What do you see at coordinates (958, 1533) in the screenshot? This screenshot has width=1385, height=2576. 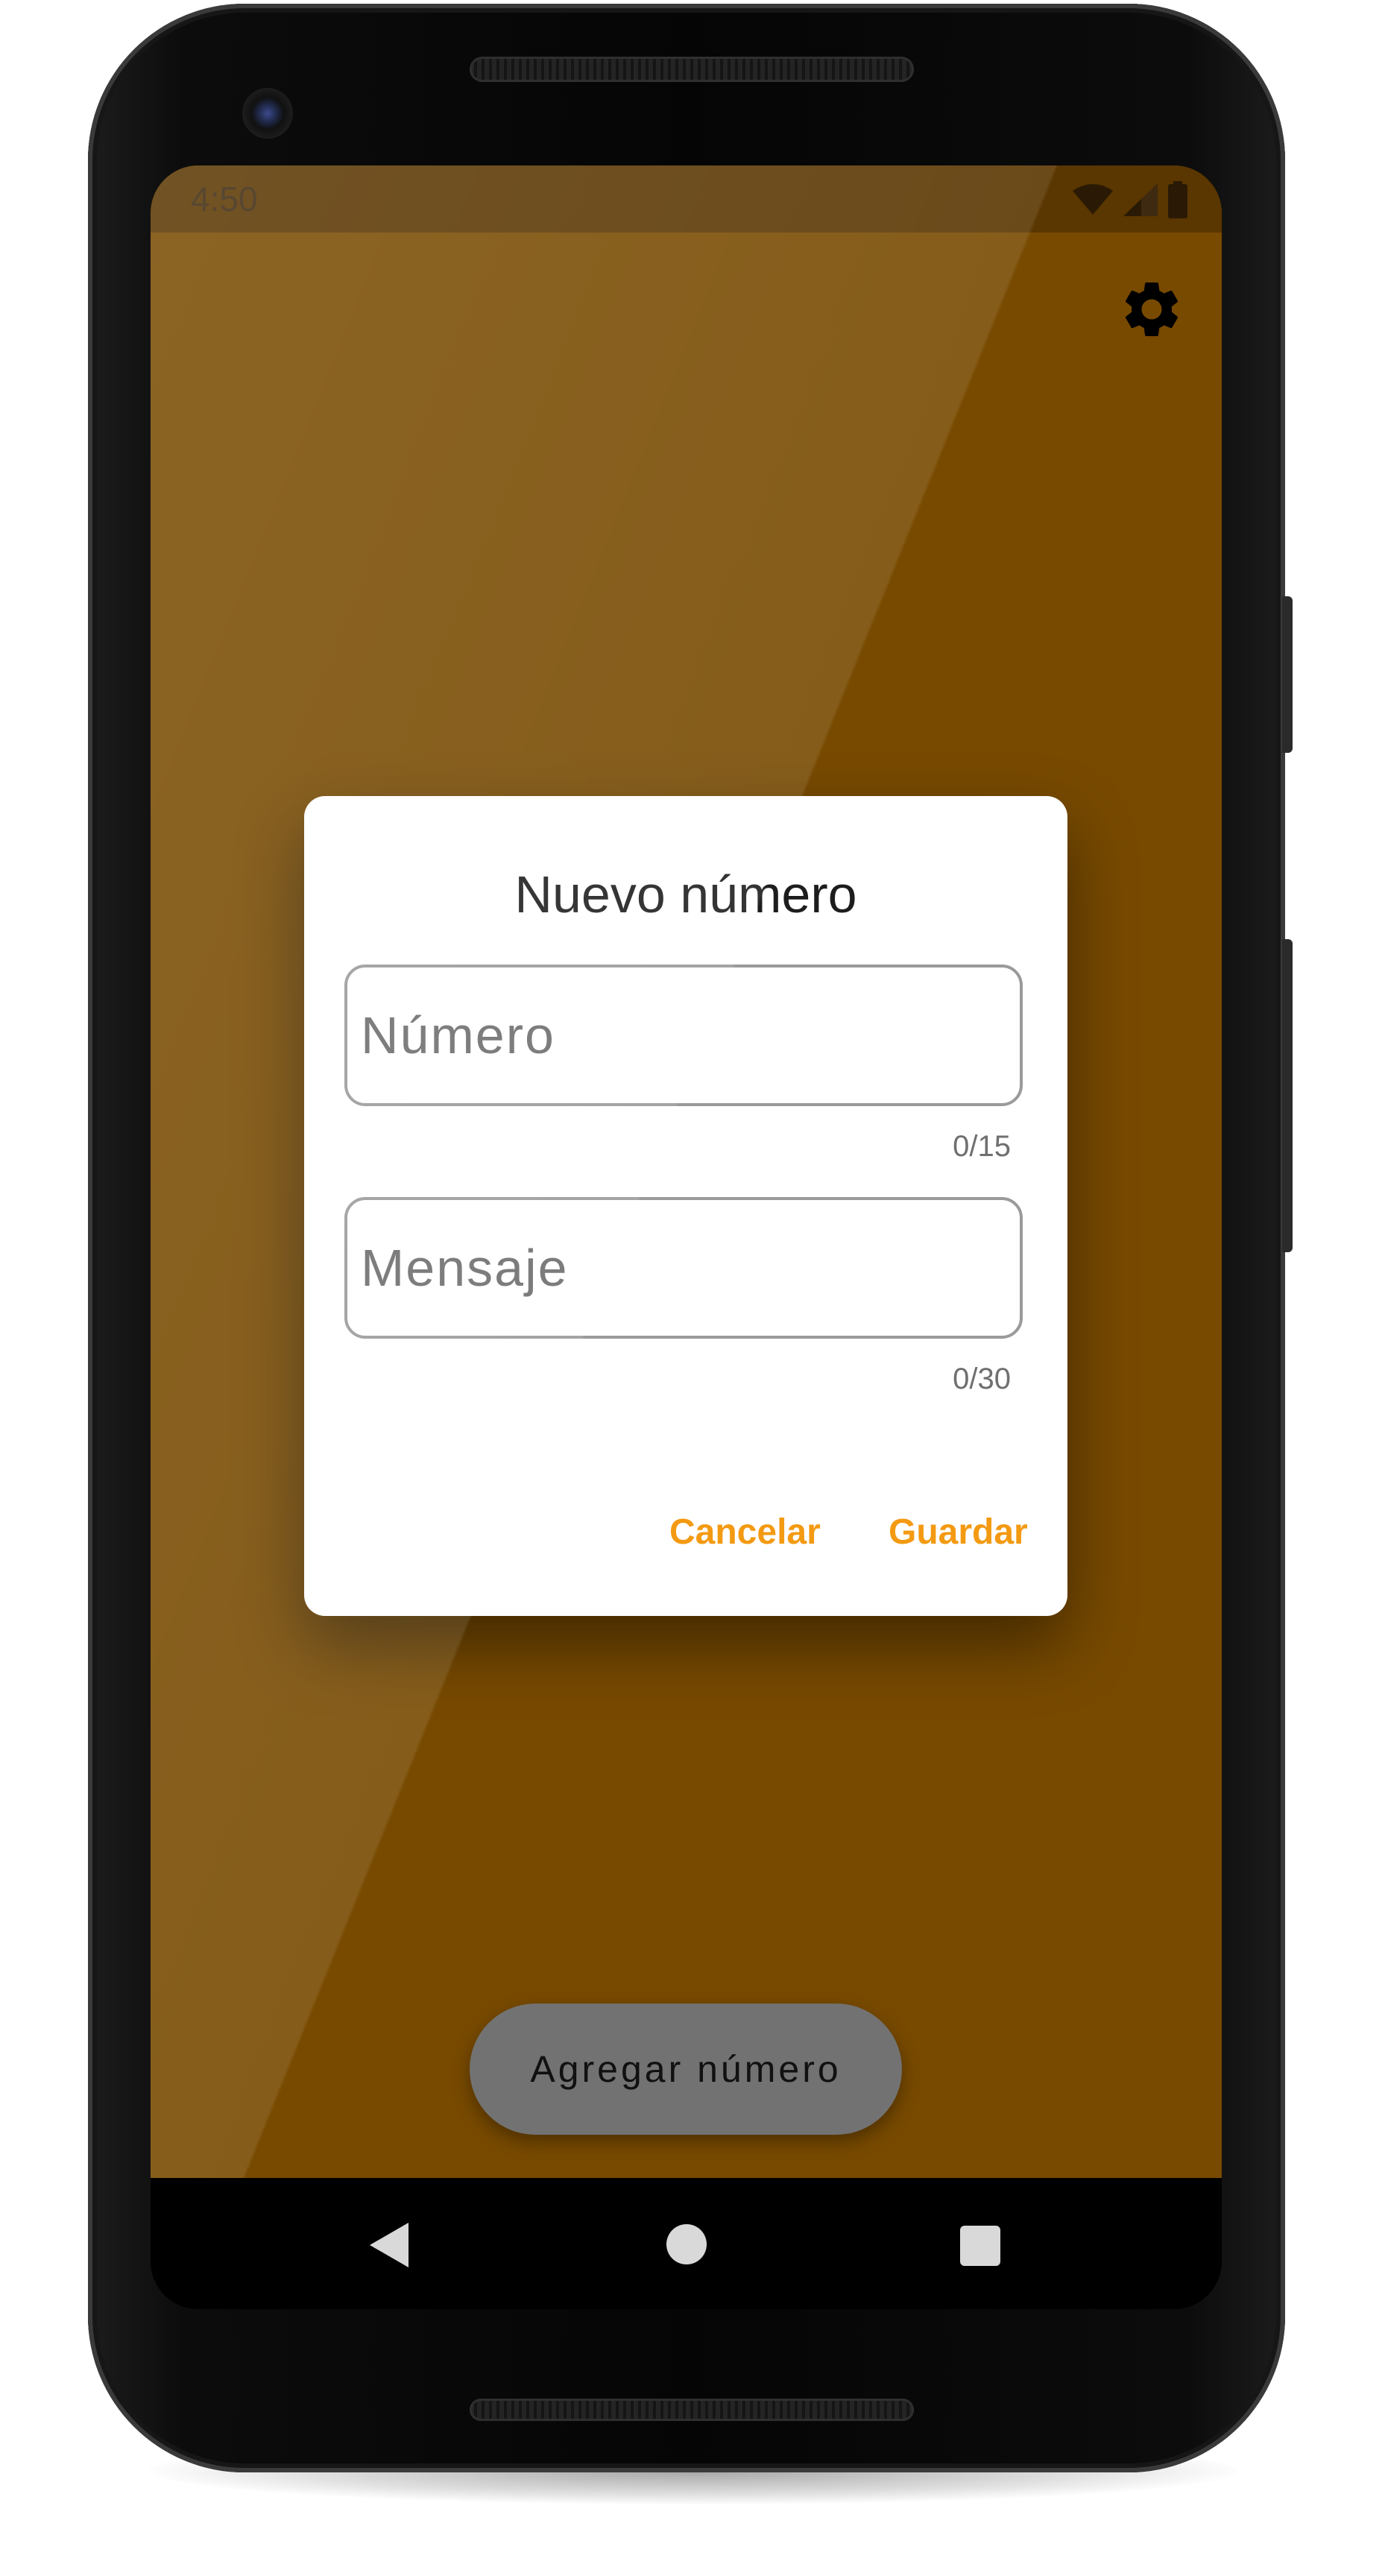 I see `save-button: Guardar` at bounding box center [958, 1533].